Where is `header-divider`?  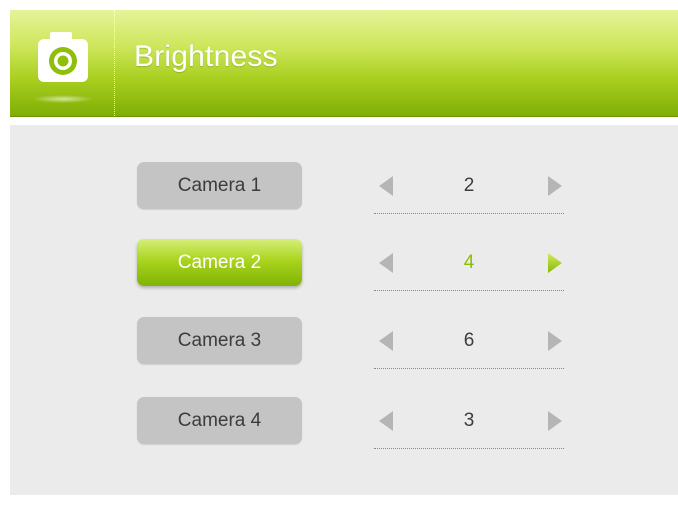 header-divider is located at coordinates (114, 63).